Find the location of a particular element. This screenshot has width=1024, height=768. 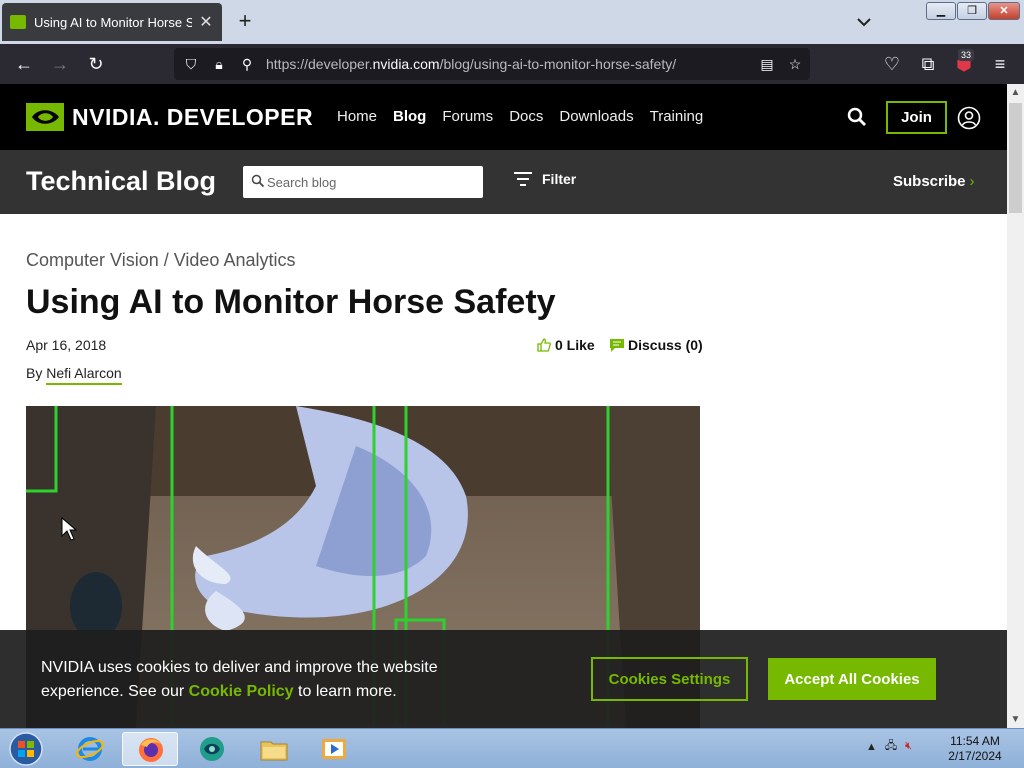

reader-view-icon: ▤ is located at coordinates (767, 64).